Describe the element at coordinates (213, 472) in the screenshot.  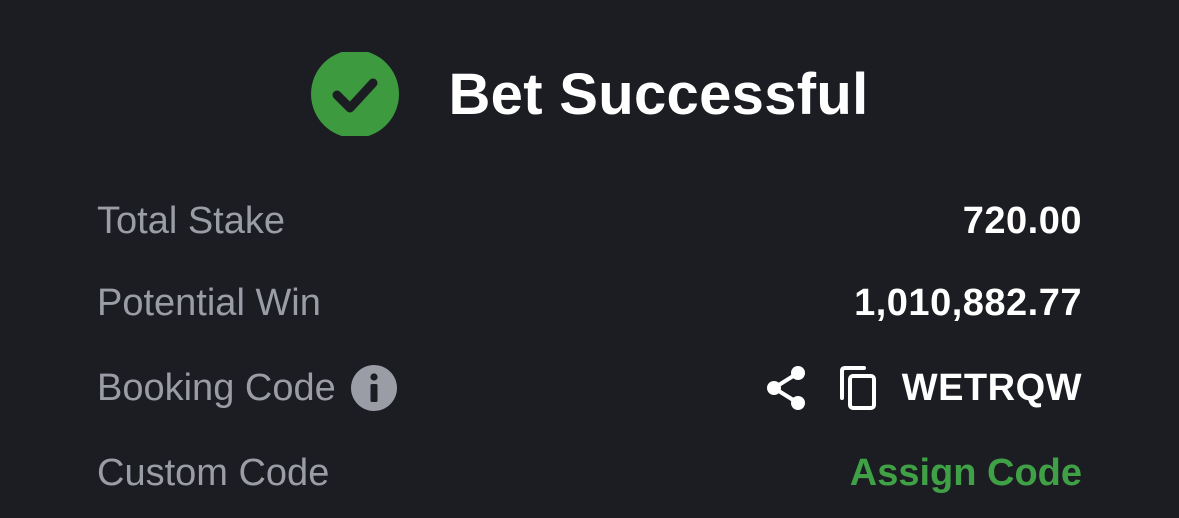
I see `custom-code-label: Custom Code` at that location.